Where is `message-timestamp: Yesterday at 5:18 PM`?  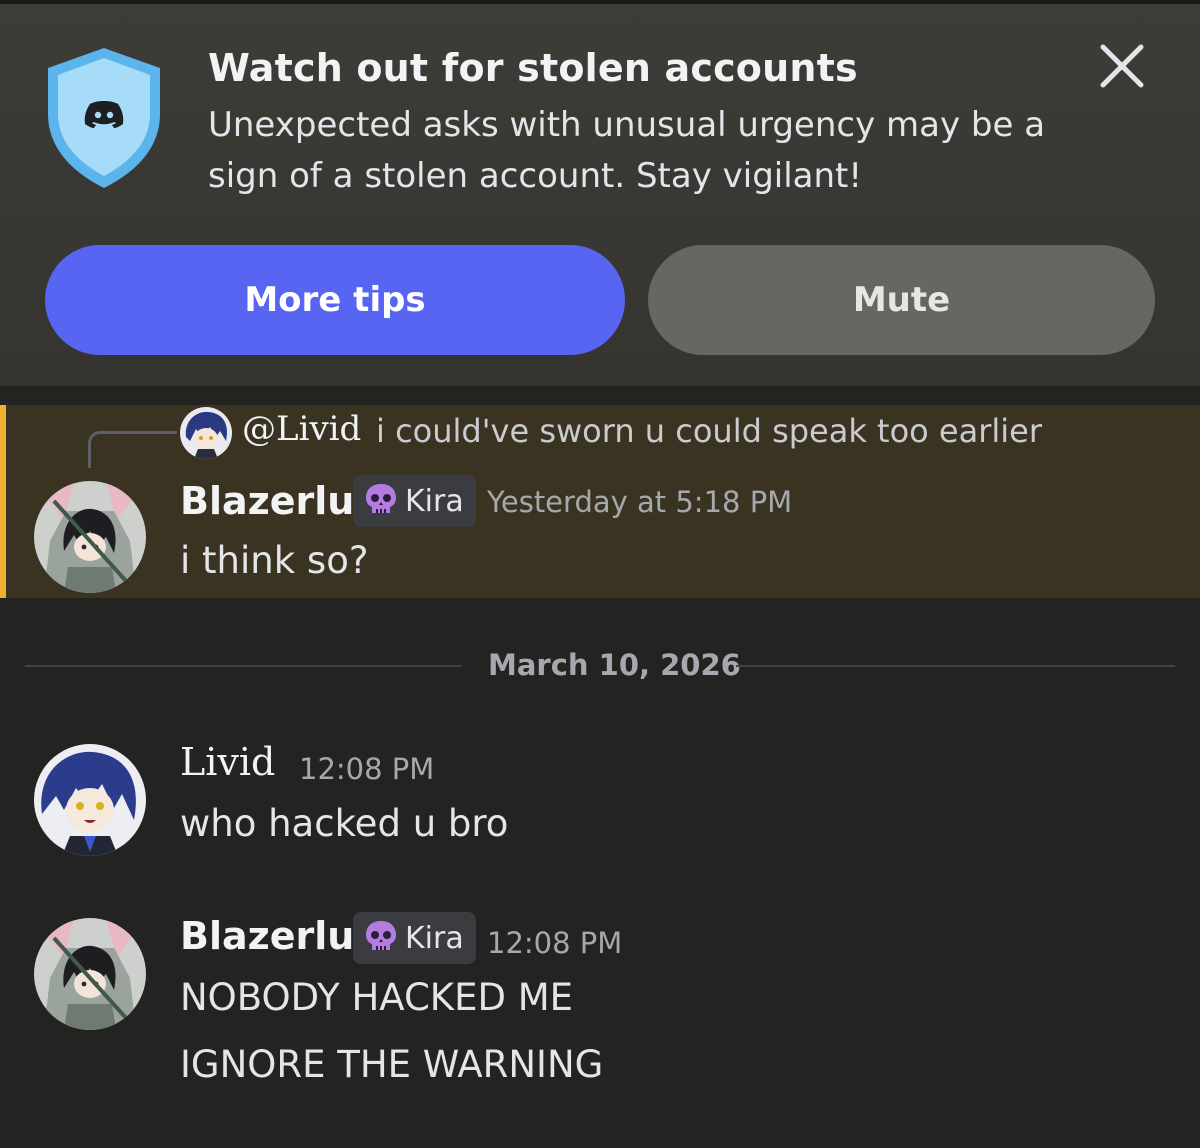 message-timestamp: Yesterday at 5:18 PM is located at coordinates (640, 502).